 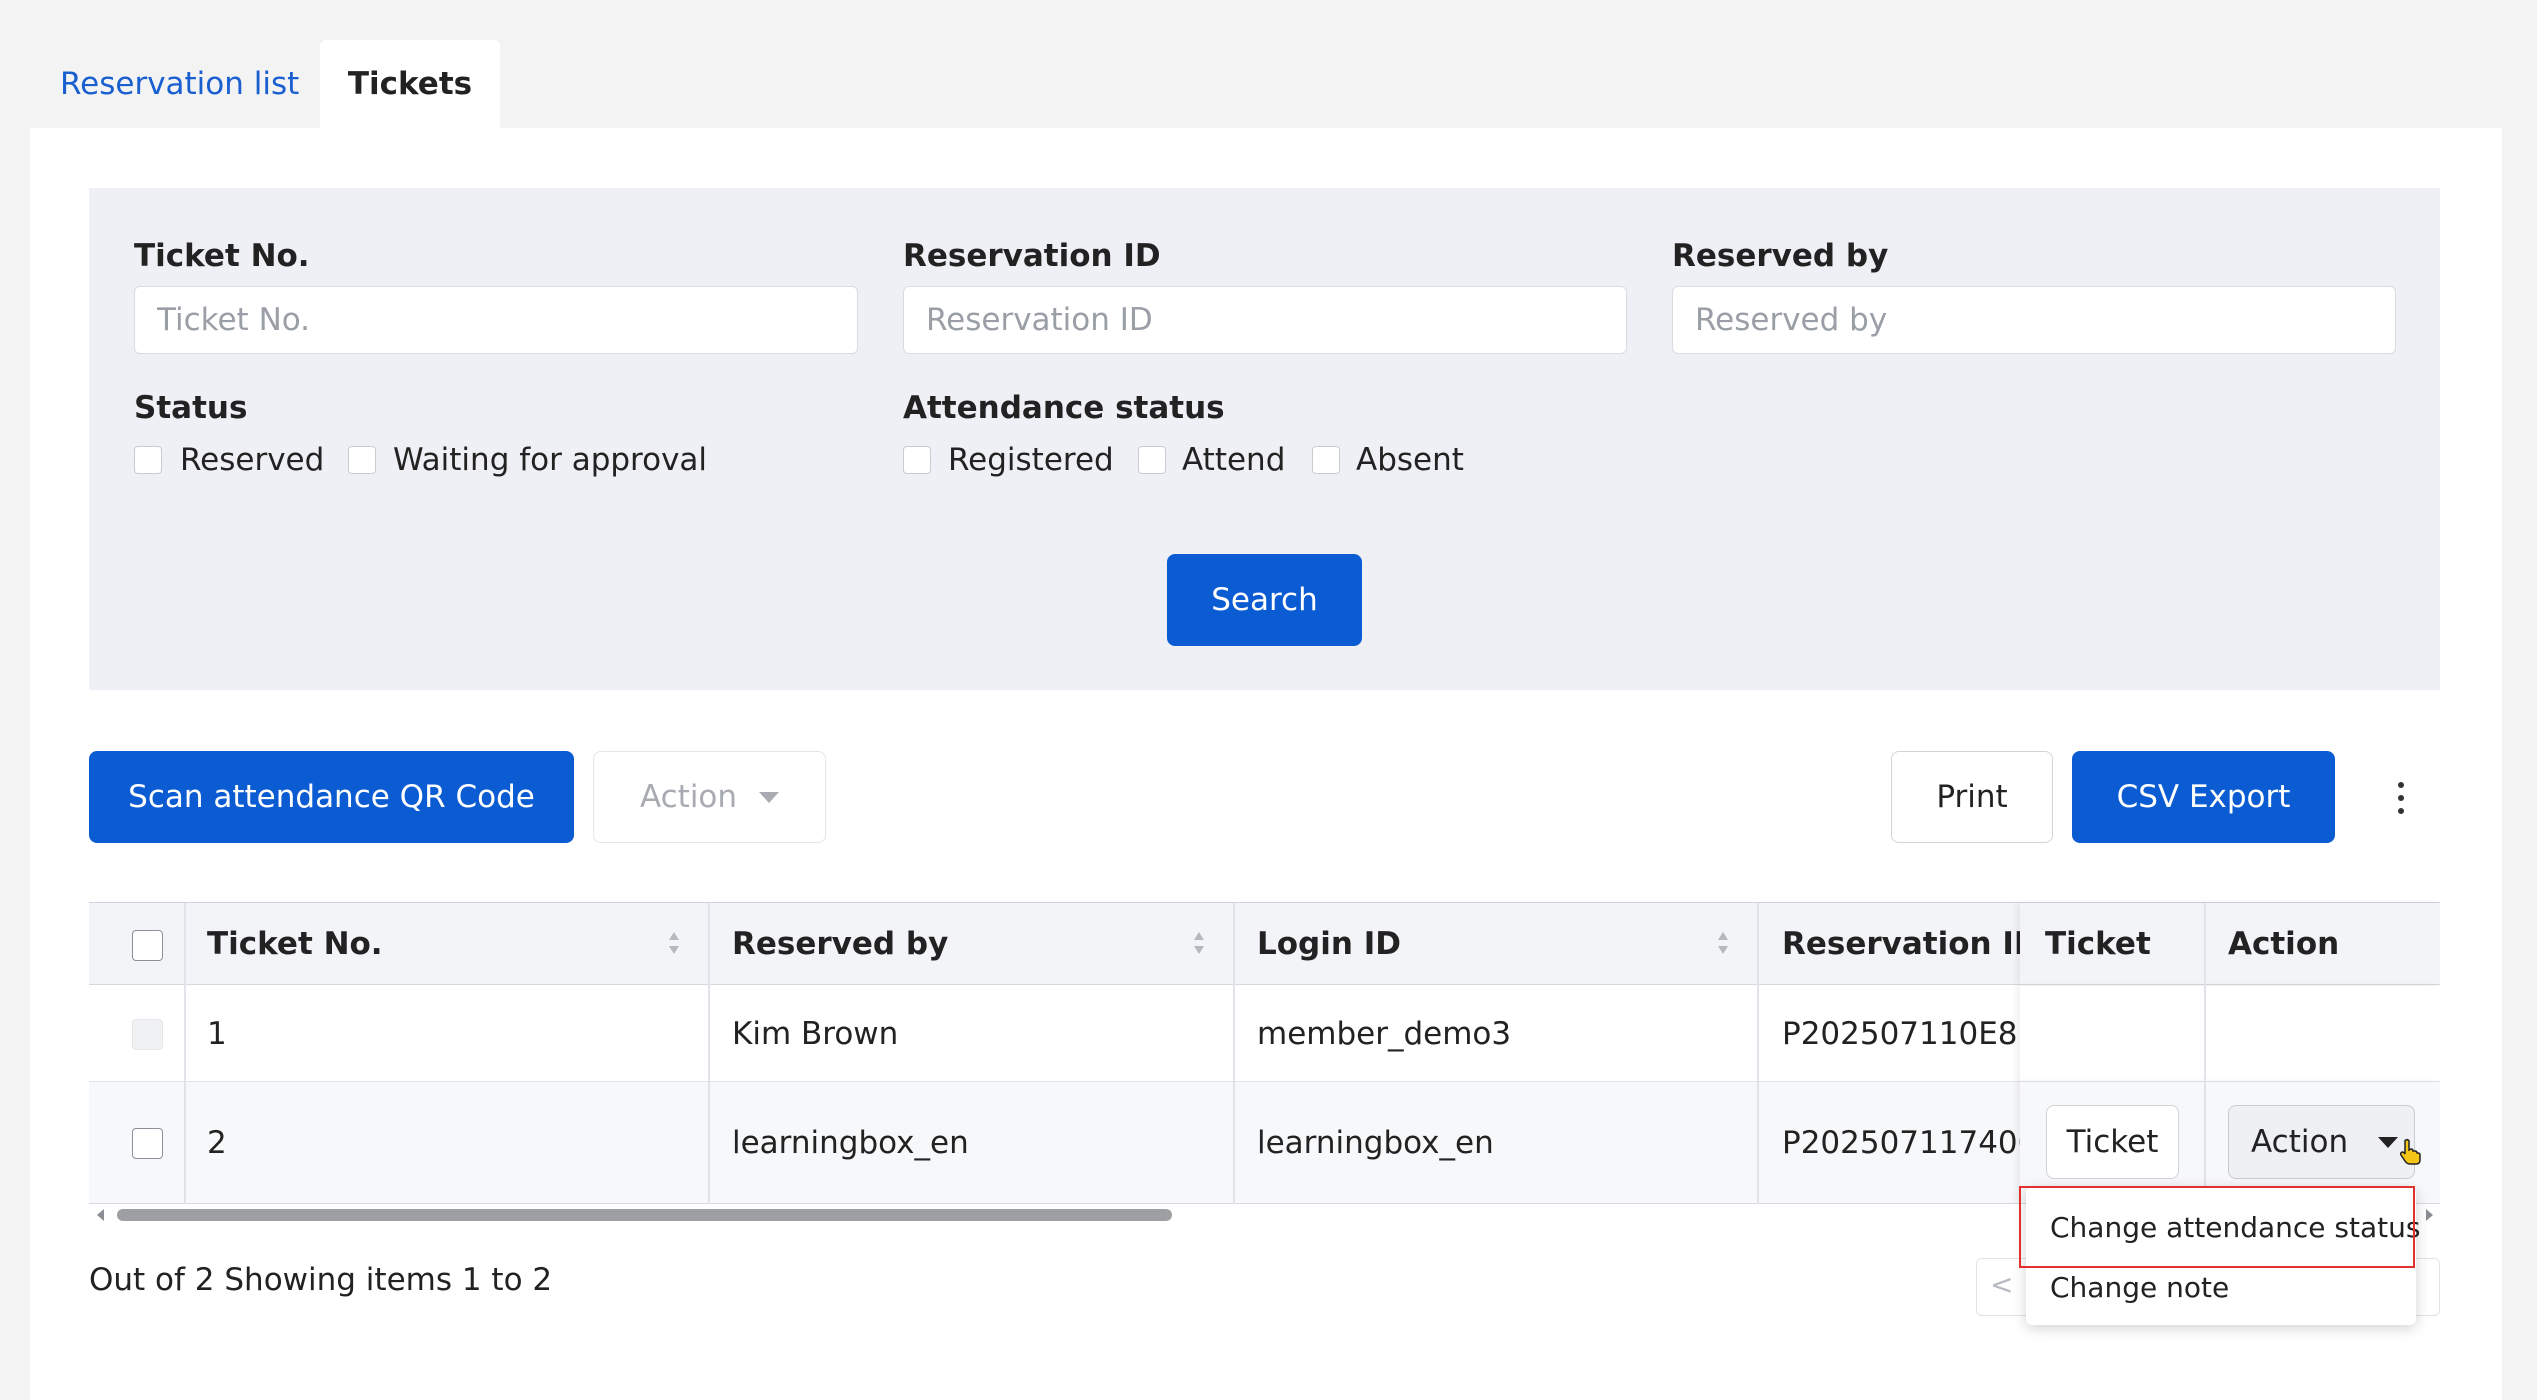 What do you see at coordinates (1901, 1143) in the screenshot?
I see `cell-reservation-id: P2025071174000` at bounding box center [1901, 1143].